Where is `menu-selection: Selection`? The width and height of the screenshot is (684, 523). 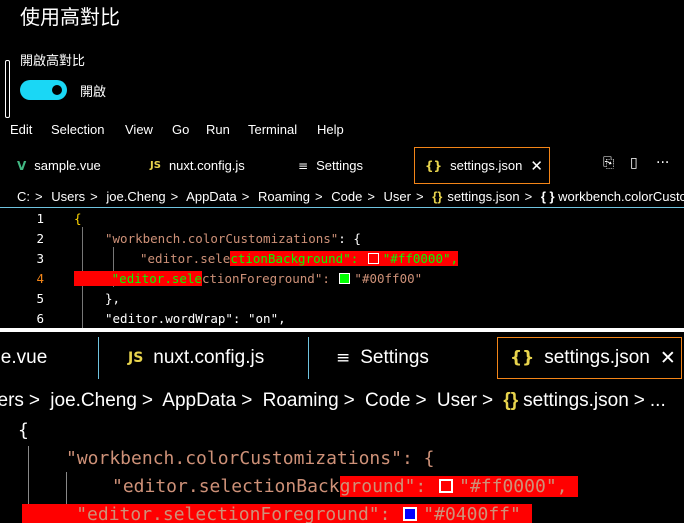
menu-selection: Selection is located at coordinates (77, 129).